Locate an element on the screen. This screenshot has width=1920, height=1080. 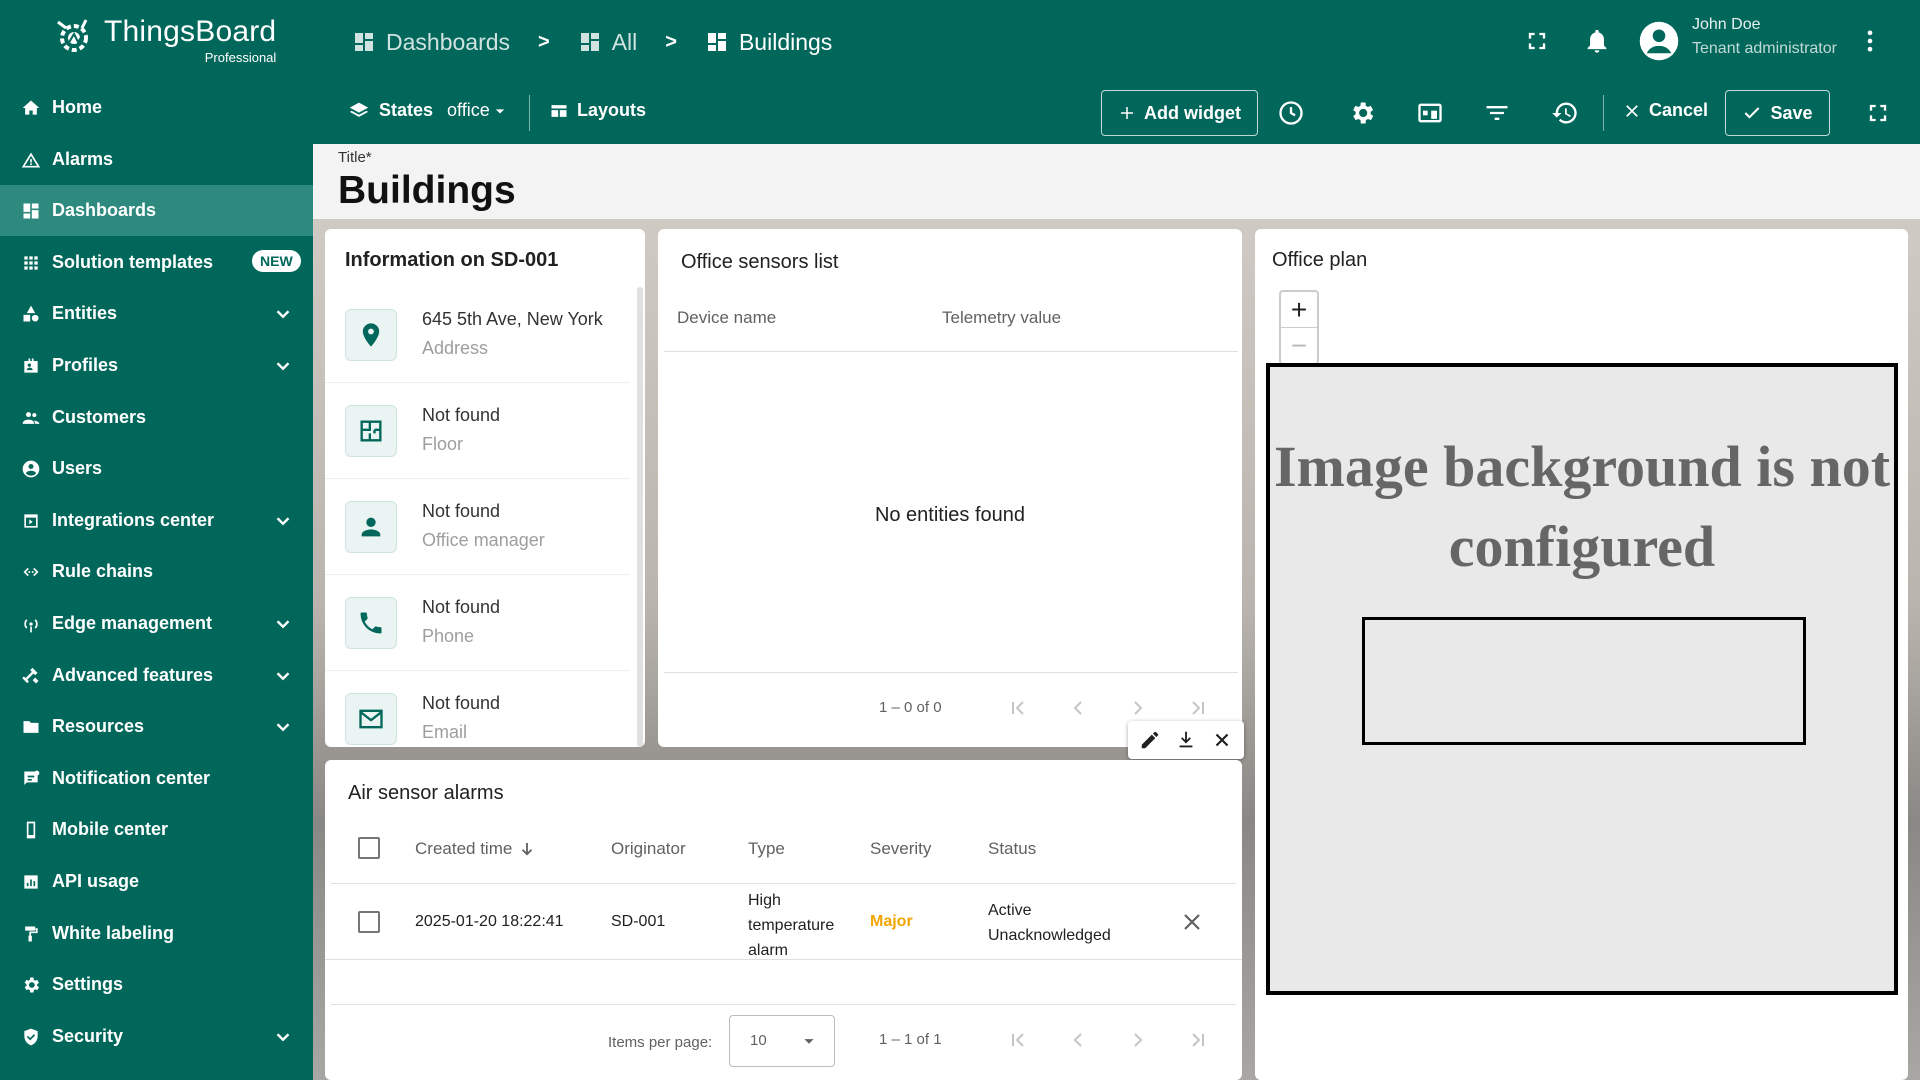
home-icon is located at coordinates (31, 107).